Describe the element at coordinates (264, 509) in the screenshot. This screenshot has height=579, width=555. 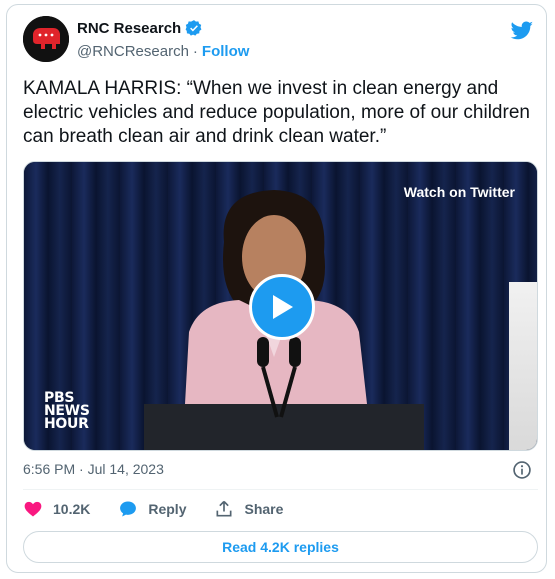
I see `share-label: Share` at that location.